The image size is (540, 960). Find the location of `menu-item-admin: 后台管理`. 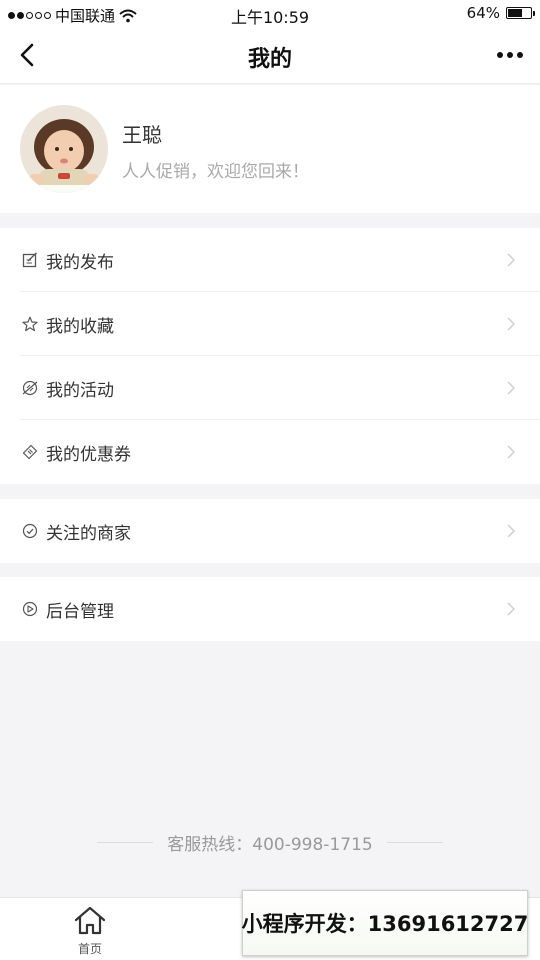

menu-item-admin: 后台管理 is located at coordinates (270, 609).